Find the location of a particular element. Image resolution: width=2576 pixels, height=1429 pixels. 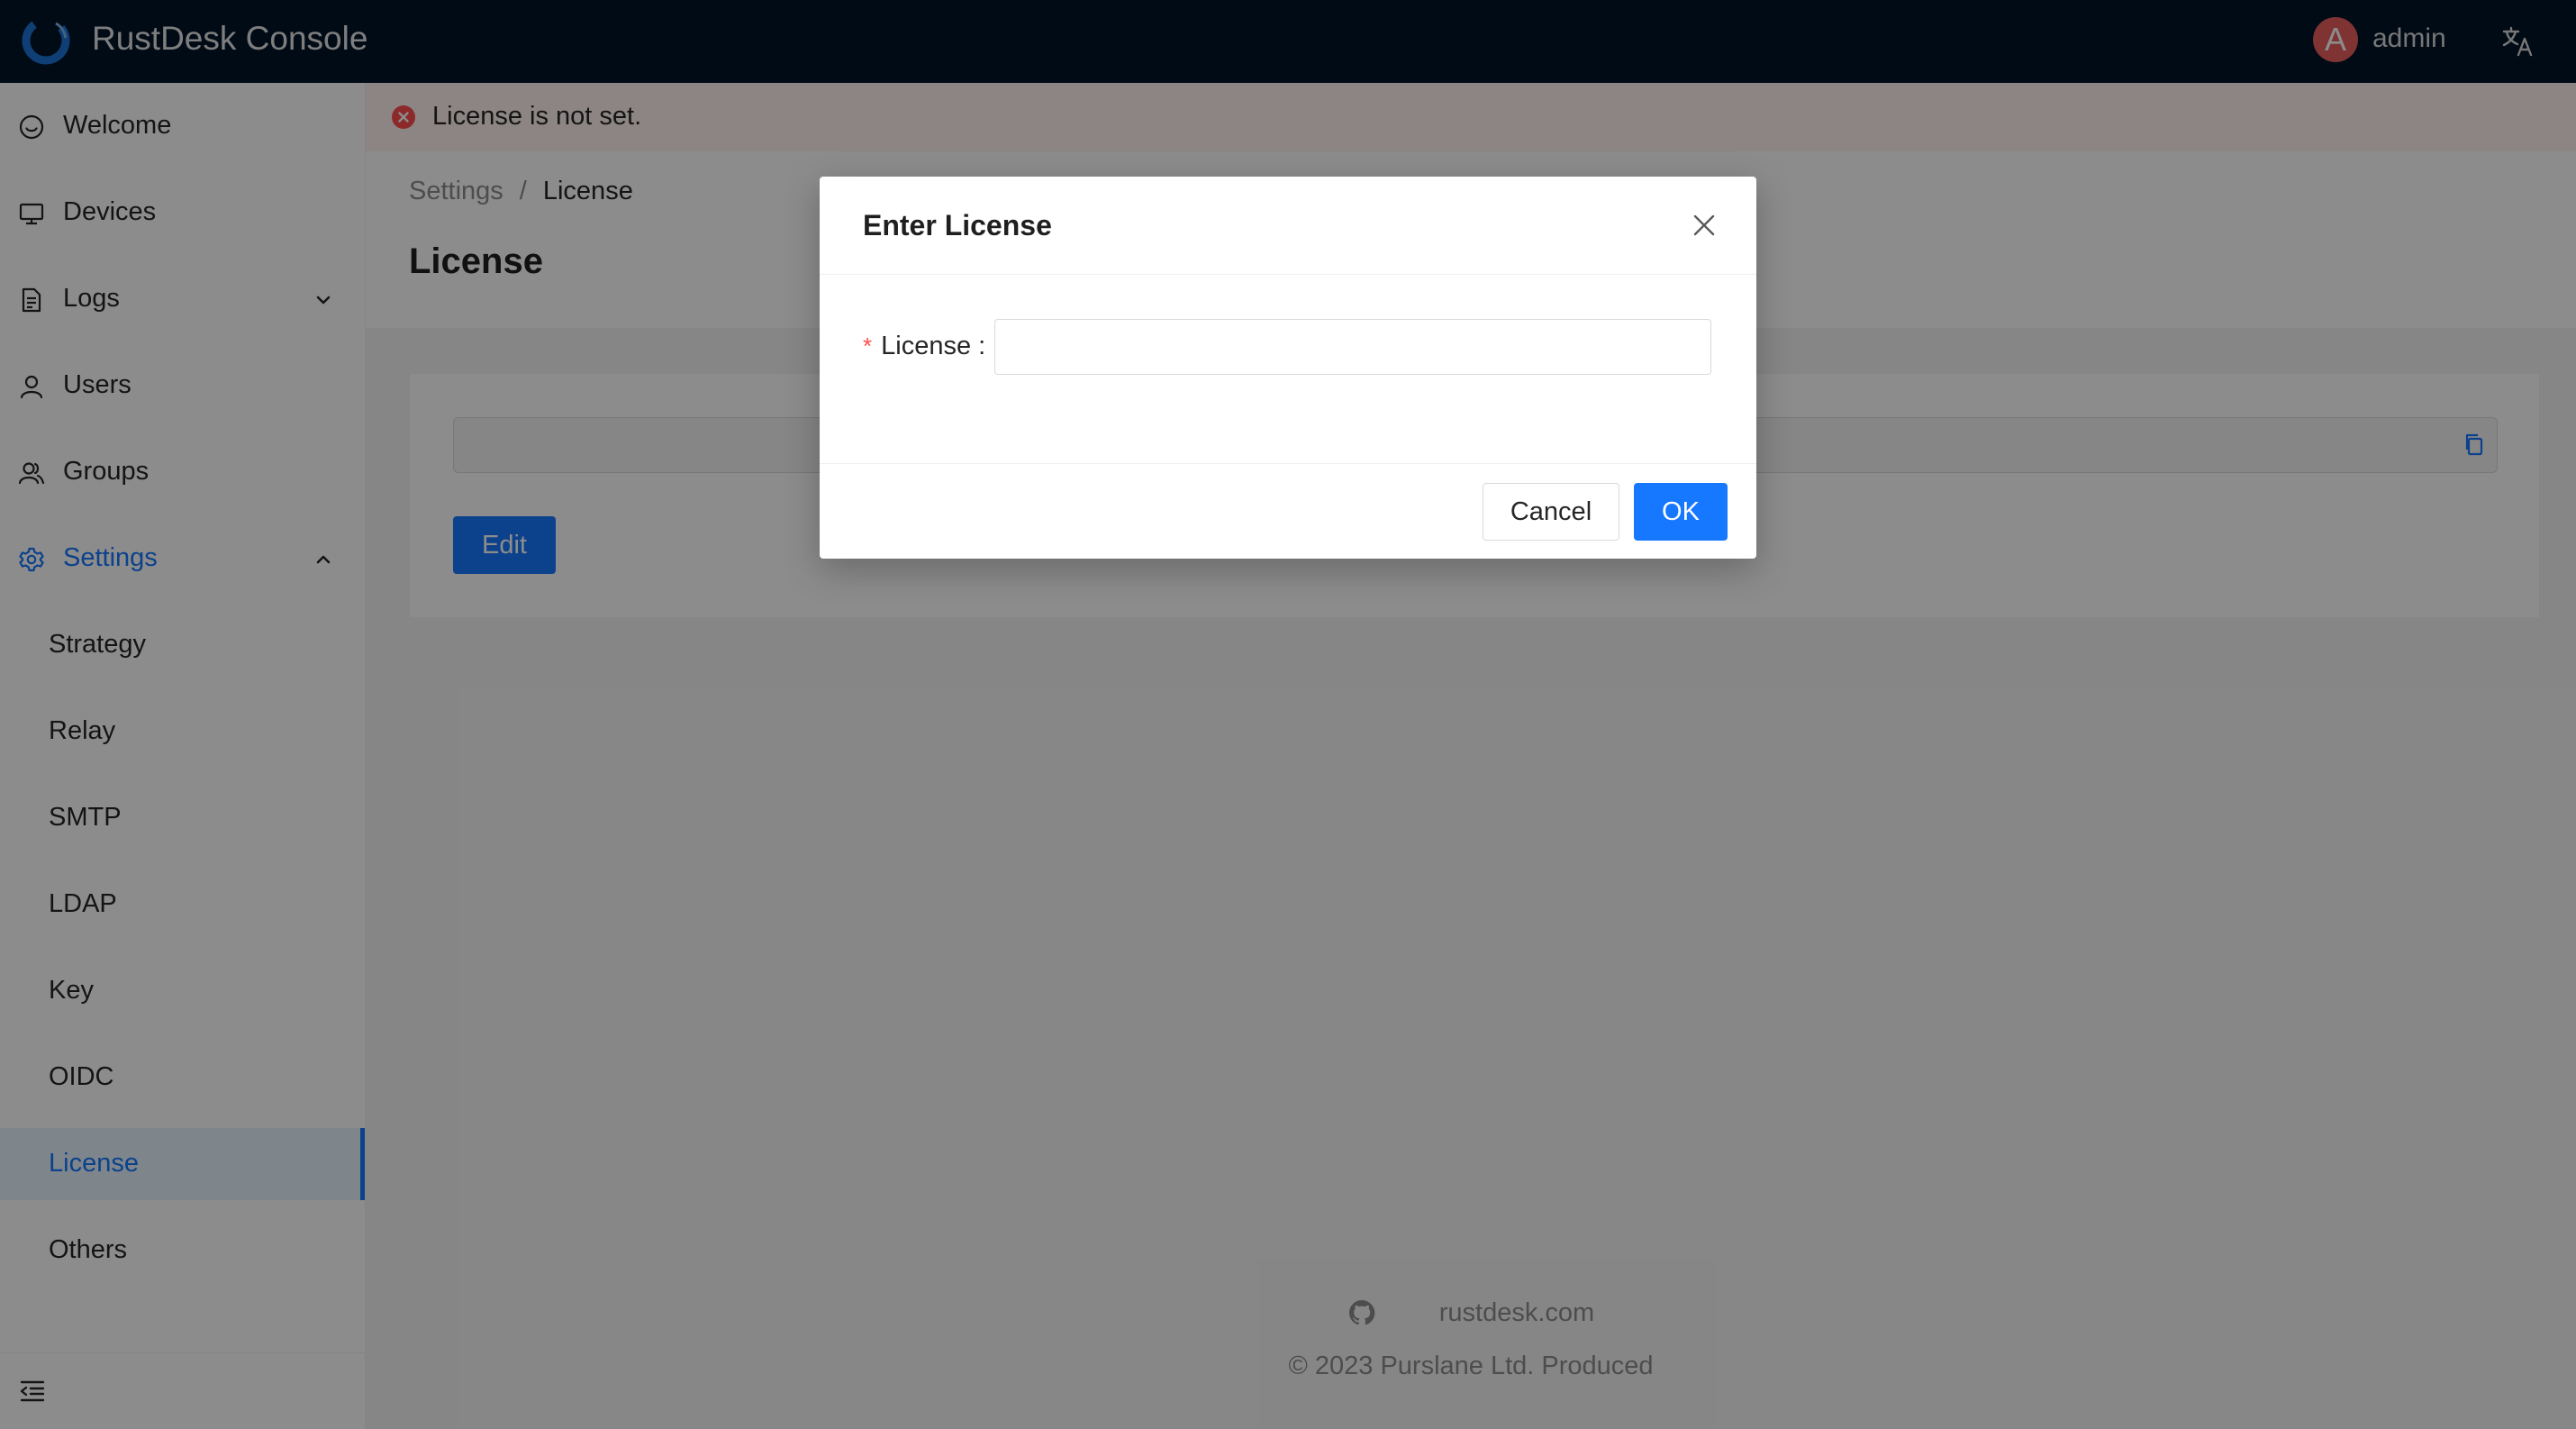

ok-button: OK is located at coordinates (1681, 512).